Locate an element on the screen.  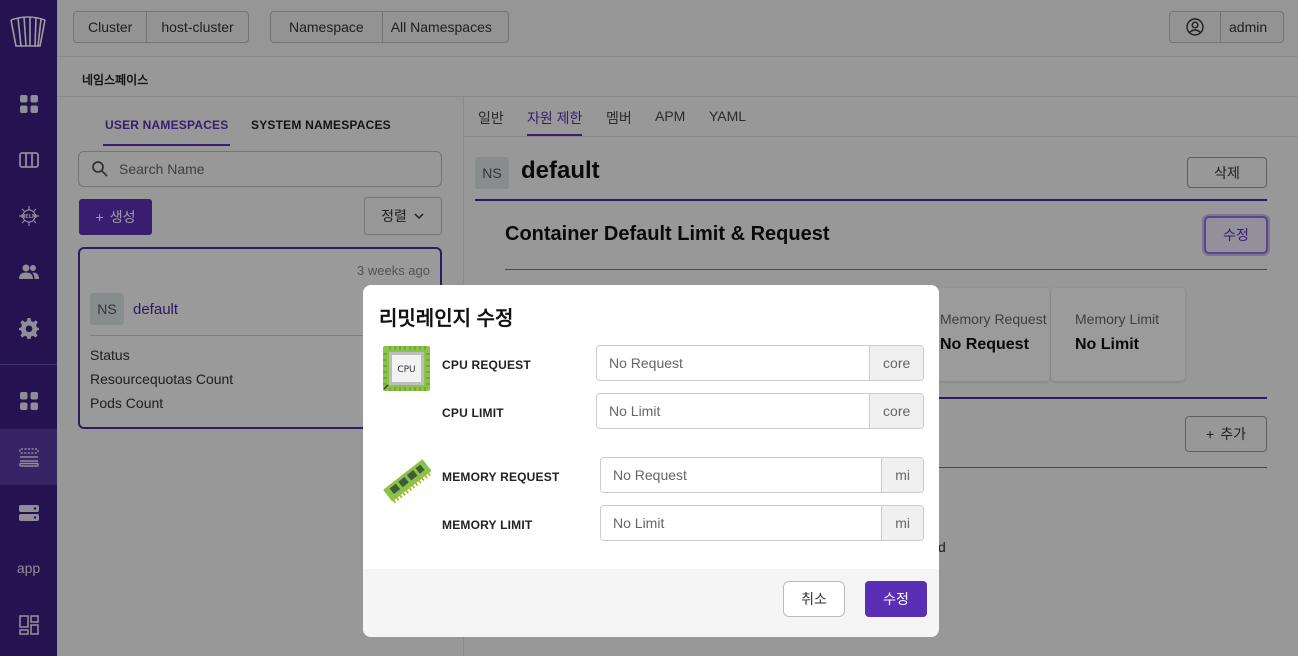
memory-request-label: MEMORY REQUEST is located at coordinates (501, 477).